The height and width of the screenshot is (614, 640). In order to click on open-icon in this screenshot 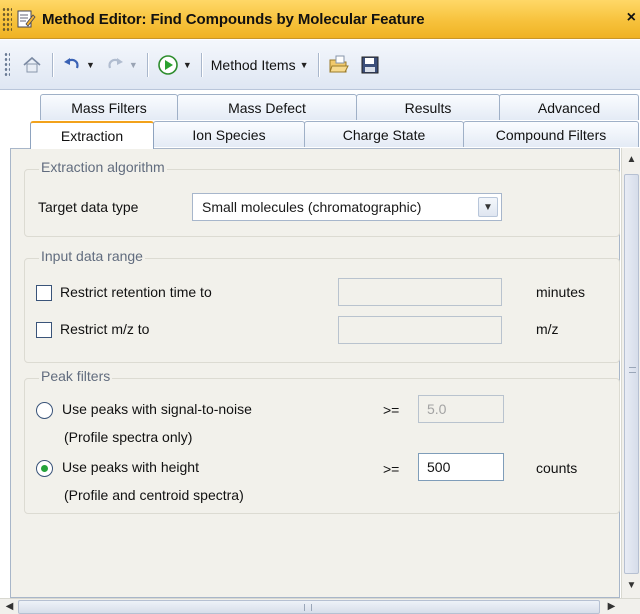, I will do `click(338, 63)`.